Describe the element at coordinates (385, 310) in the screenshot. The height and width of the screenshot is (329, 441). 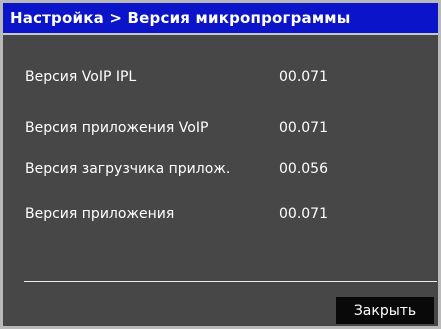
I see `close-button: Закрыть` at that location.